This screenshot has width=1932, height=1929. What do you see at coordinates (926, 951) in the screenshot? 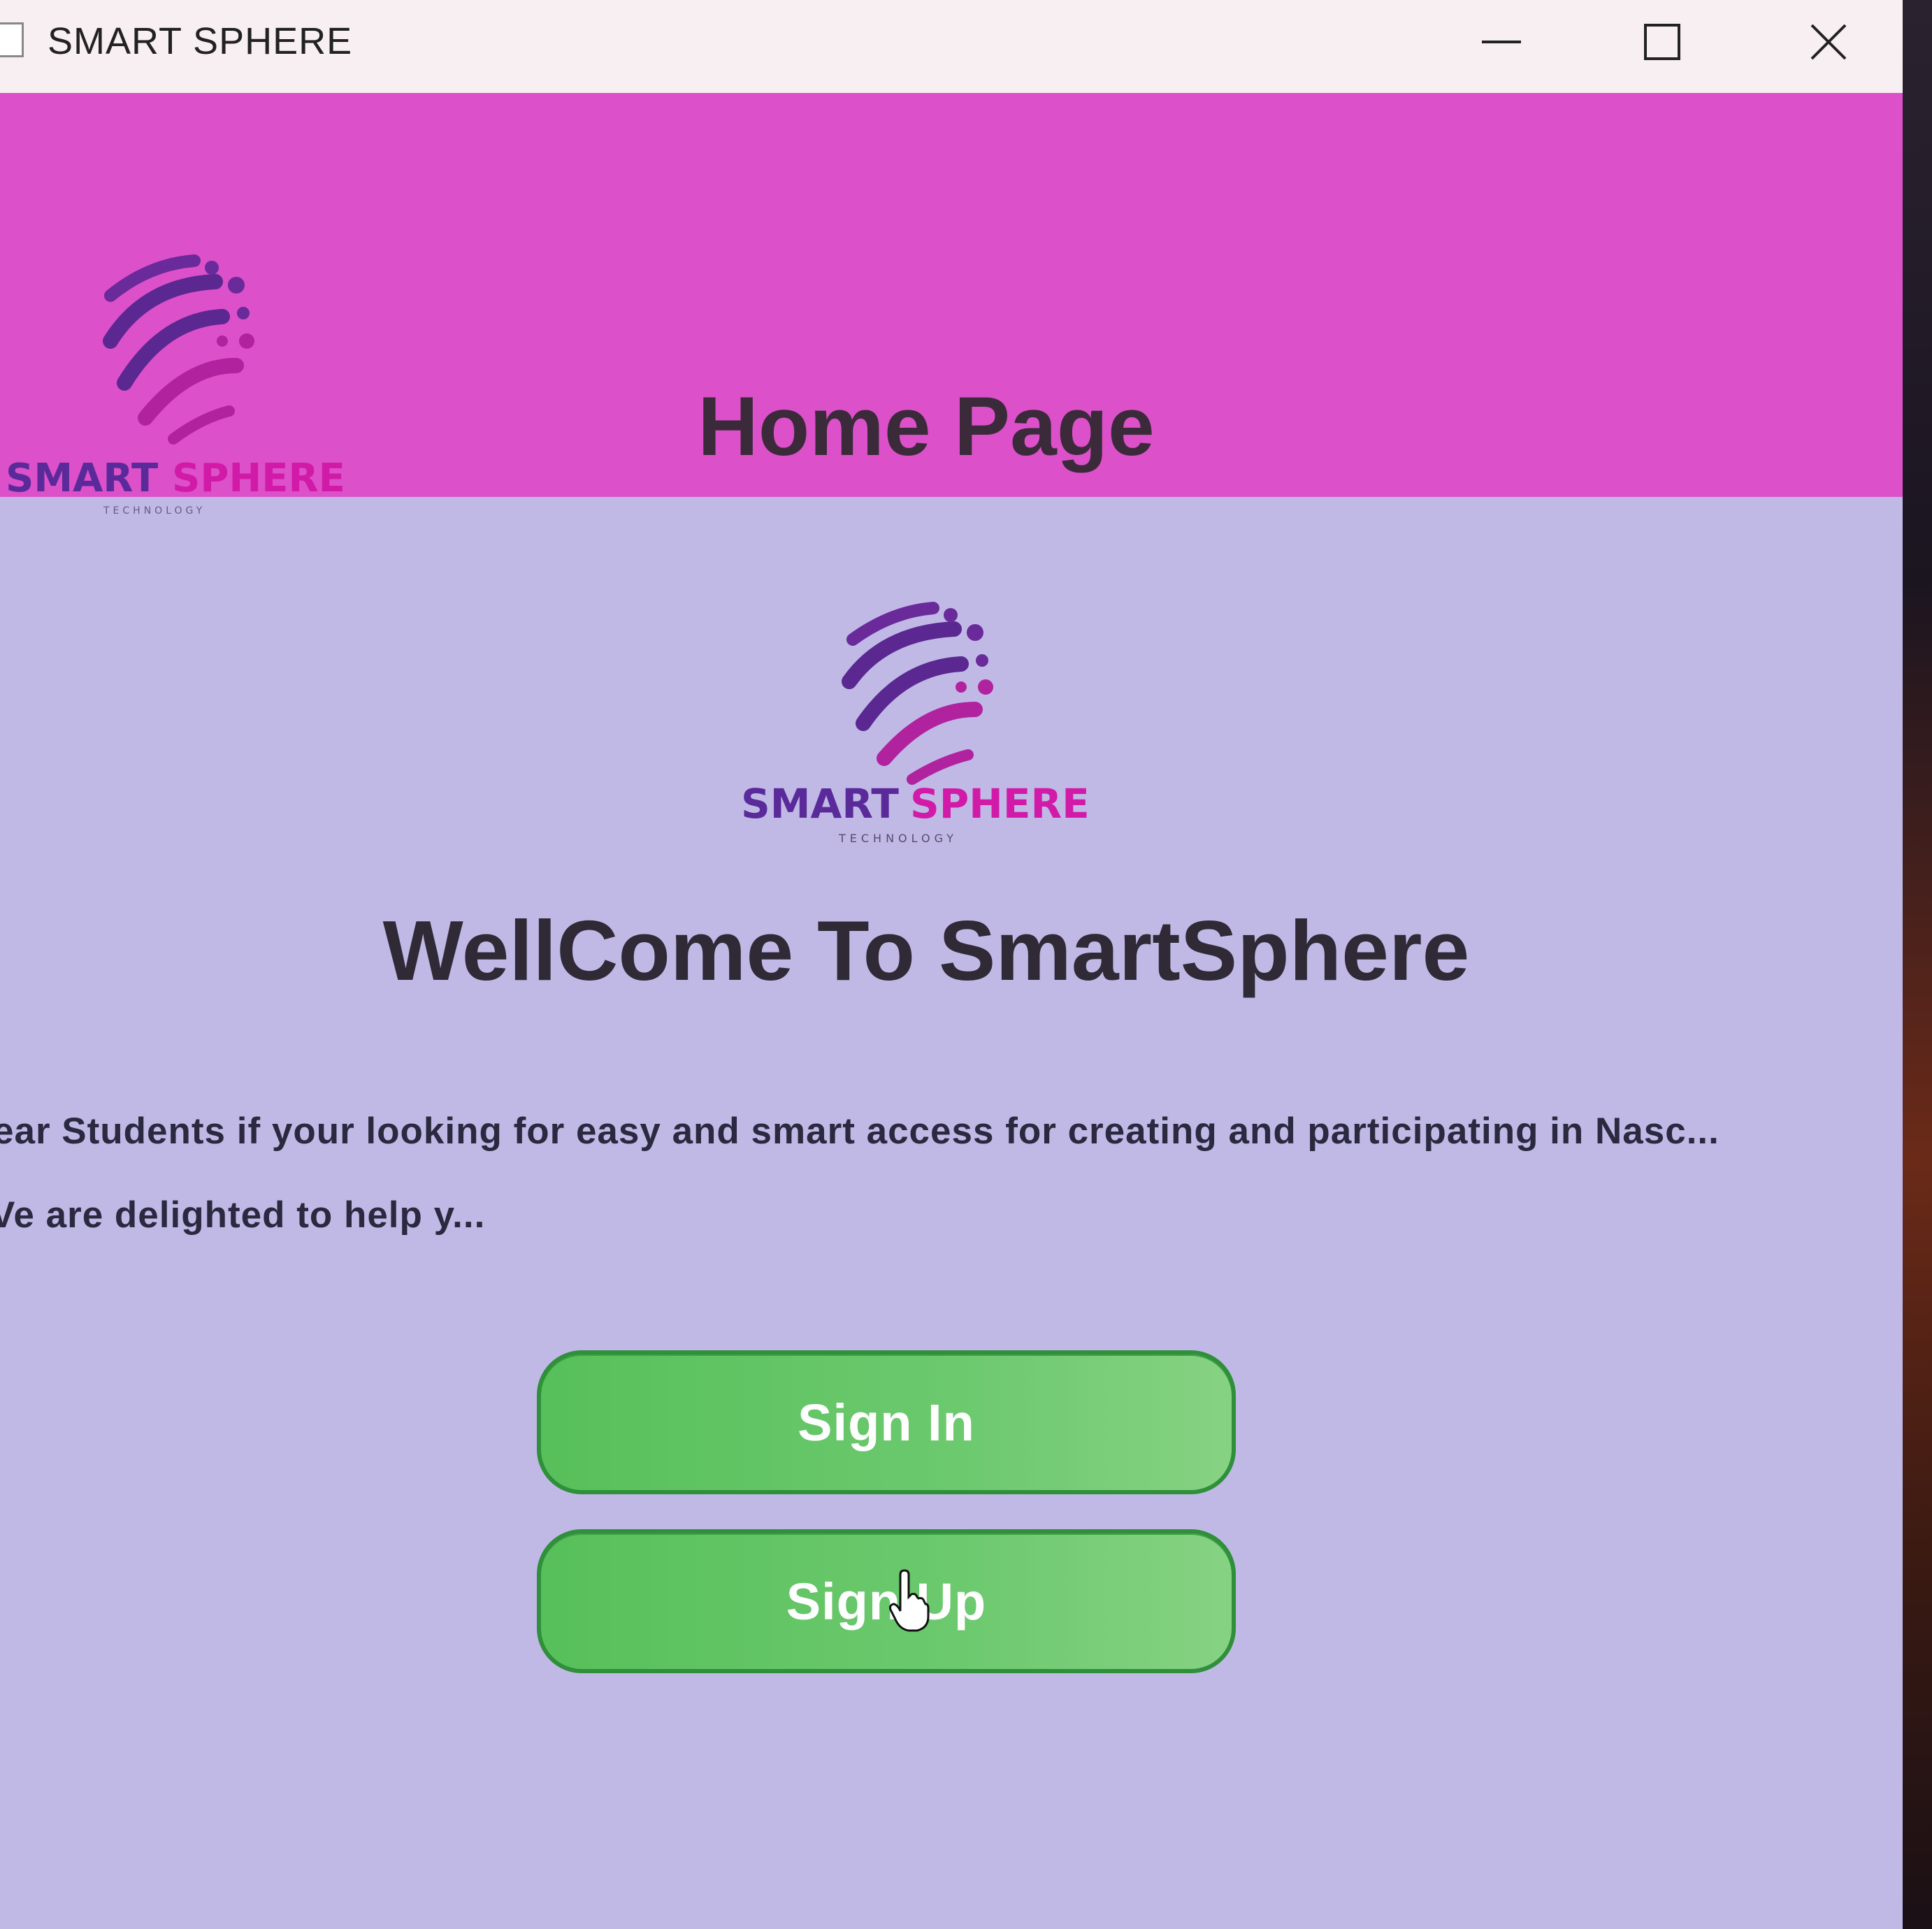
I see `welcome-heading: WellCome To SmartSphere` at bounding box center [926, 951].